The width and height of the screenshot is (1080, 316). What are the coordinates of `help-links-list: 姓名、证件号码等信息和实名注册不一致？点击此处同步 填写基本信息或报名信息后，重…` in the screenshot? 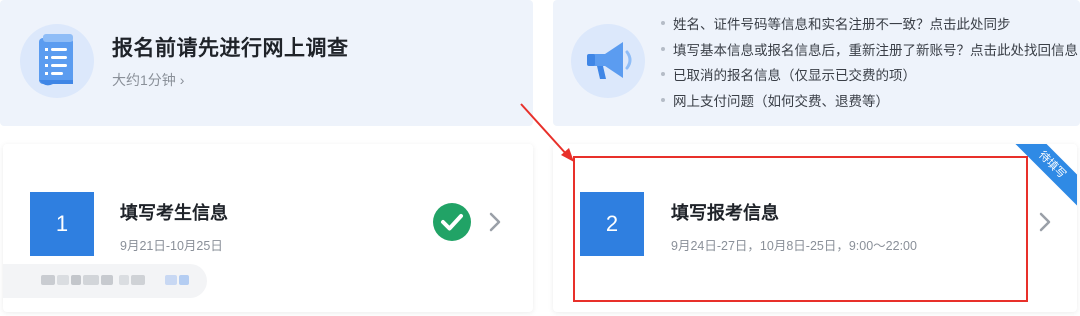 It's located at (869, 63).